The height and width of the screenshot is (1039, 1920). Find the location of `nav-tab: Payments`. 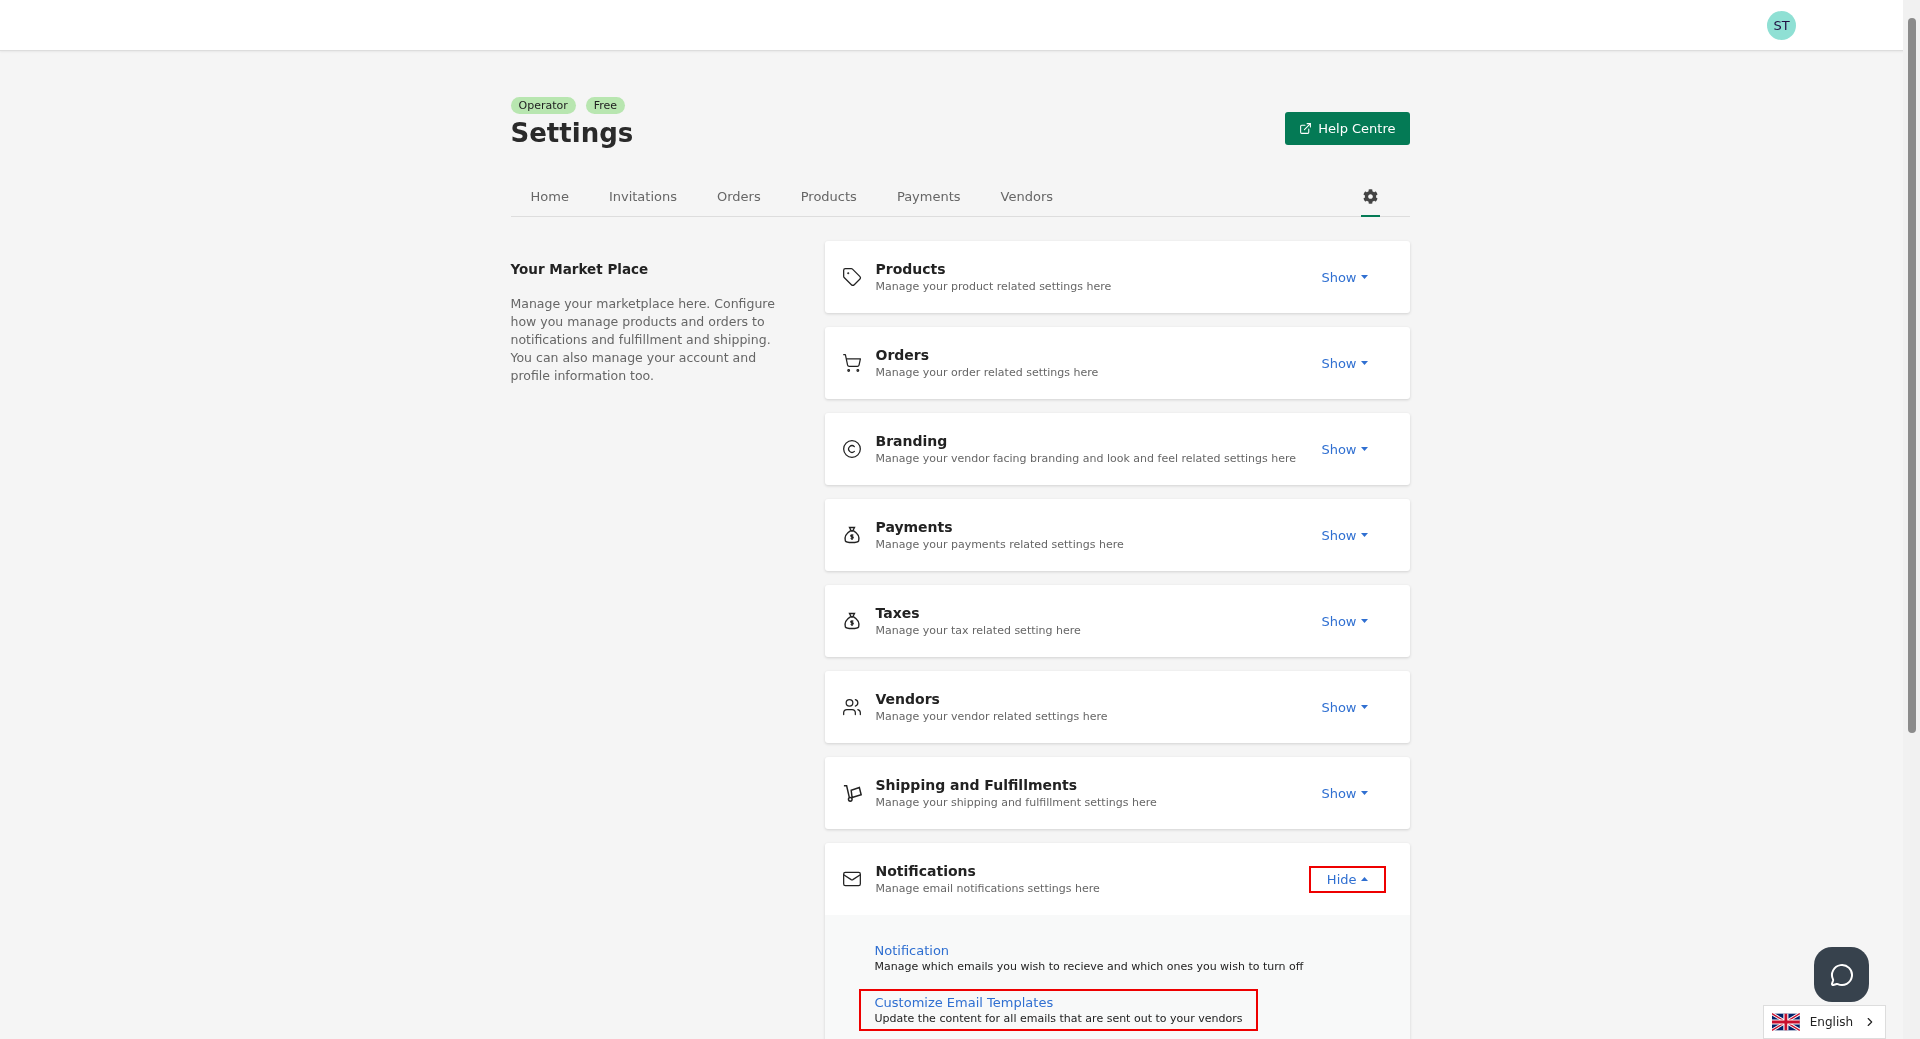

nav-tab: Payments is located at coordinates (928, 197).